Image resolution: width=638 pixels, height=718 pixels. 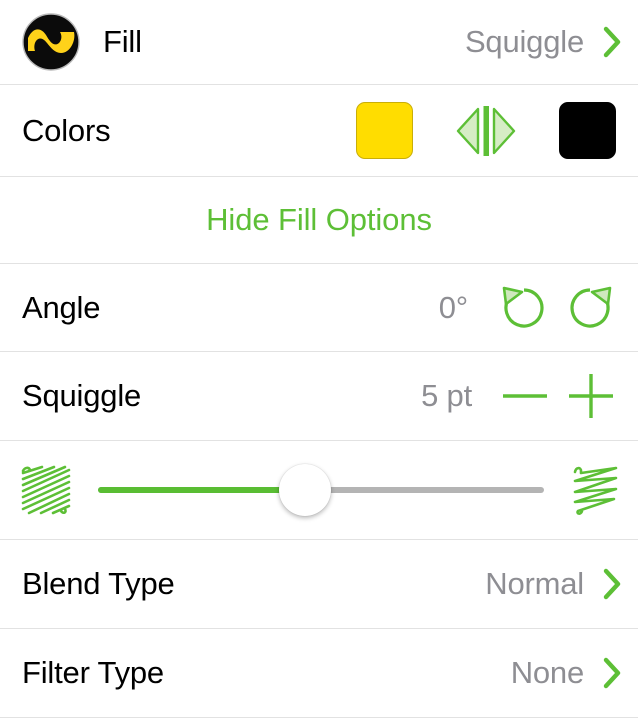 What do you see at coordinates (590, 308) in the screenshot?
I see `rotate-clockwise-icon` at bounding box center [590, 308].